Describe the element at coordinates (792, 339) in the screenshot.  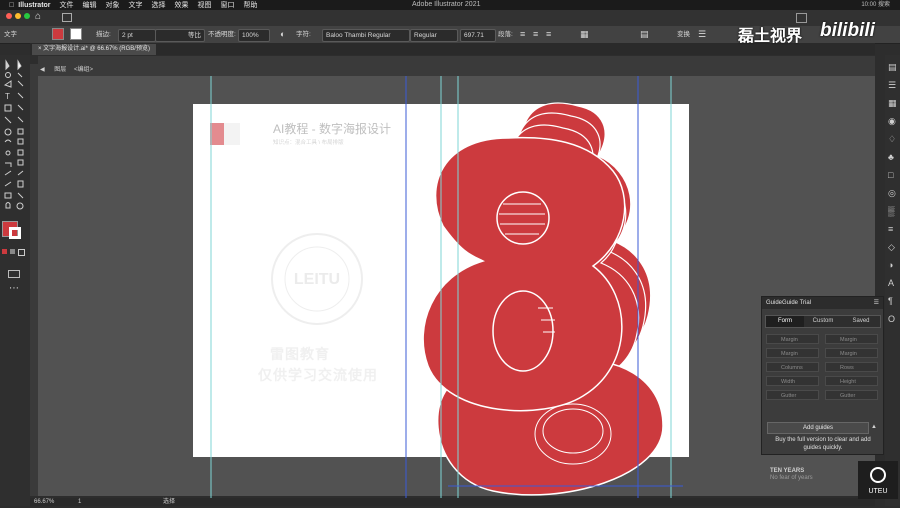
I see `margin-left-field: Margin` at that location.